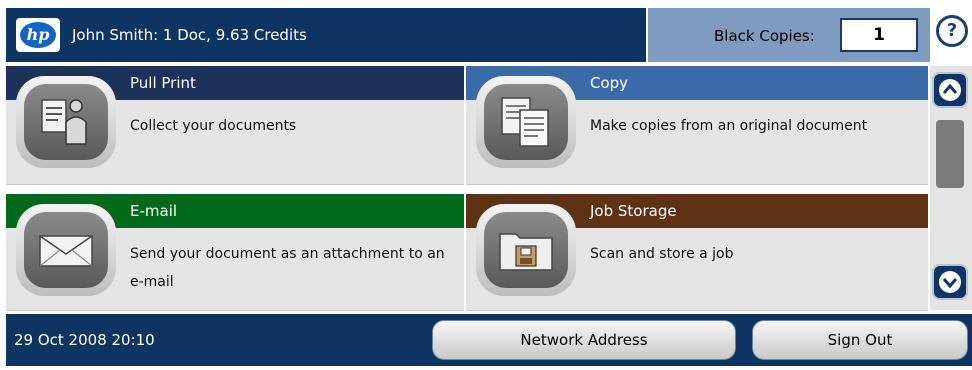 This screenshot has height=370, width=972. I want to click on email-icon, so click(66, 250).